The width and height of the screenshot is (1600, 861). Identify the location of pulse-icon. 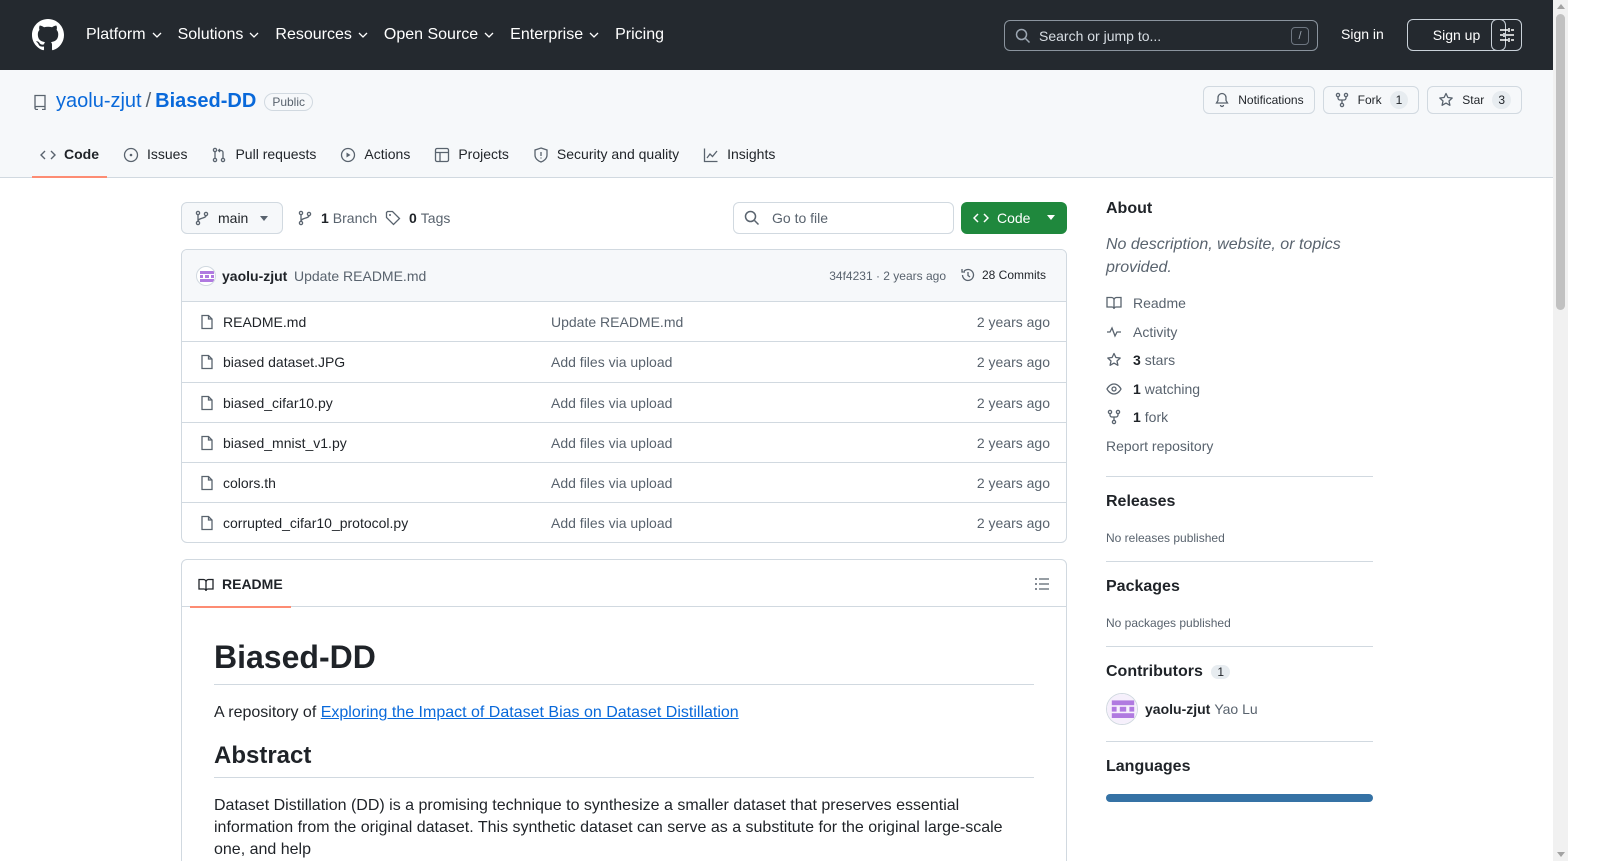
(1114, 332).